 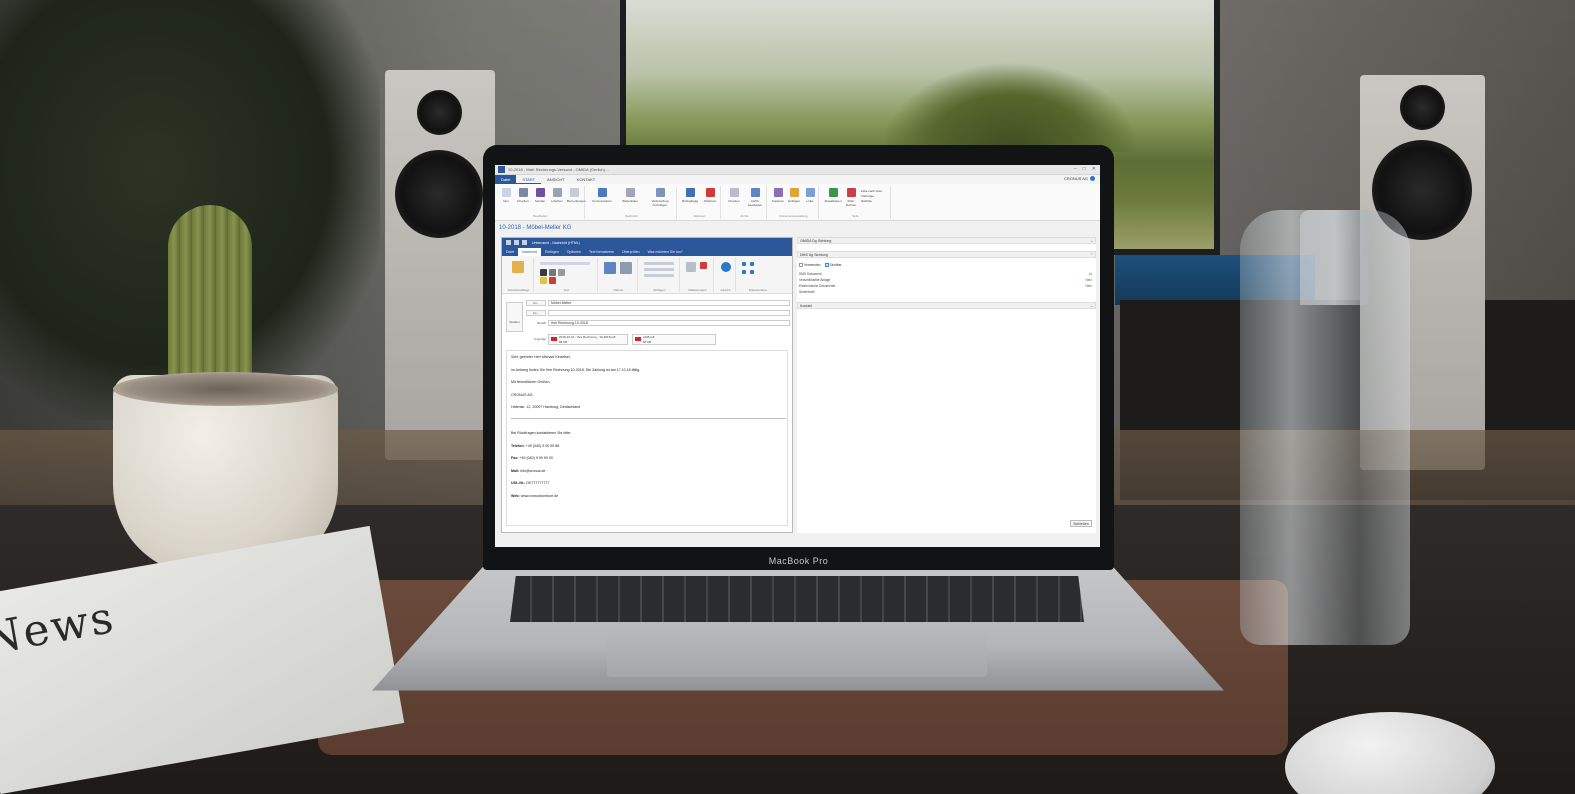 I want to click on clear-filter-button: Filter löschen, so click(x=851, y=197).